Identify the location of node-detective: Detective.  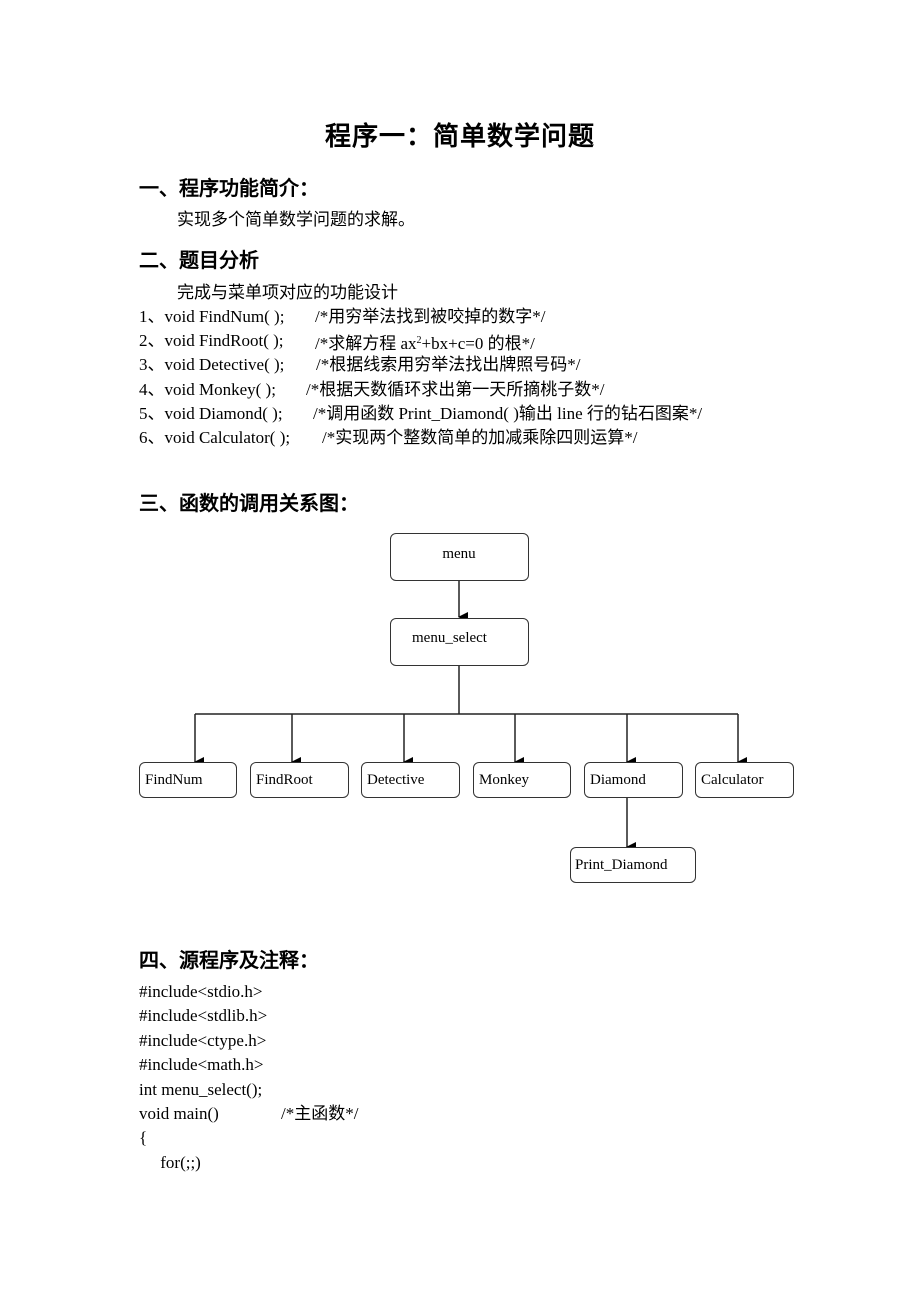
(410, 780).